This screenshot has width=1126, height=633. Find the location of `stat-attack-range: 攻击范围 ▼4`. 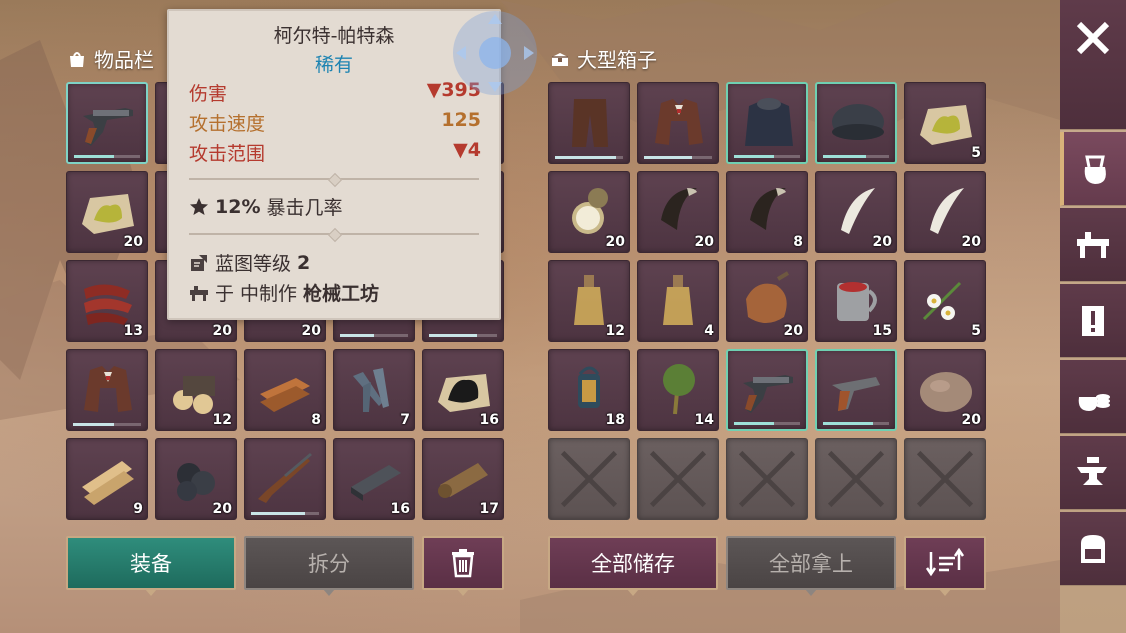

stat-attack-range: 攻击范围 ▼4 is located at coordinates (335, 152).